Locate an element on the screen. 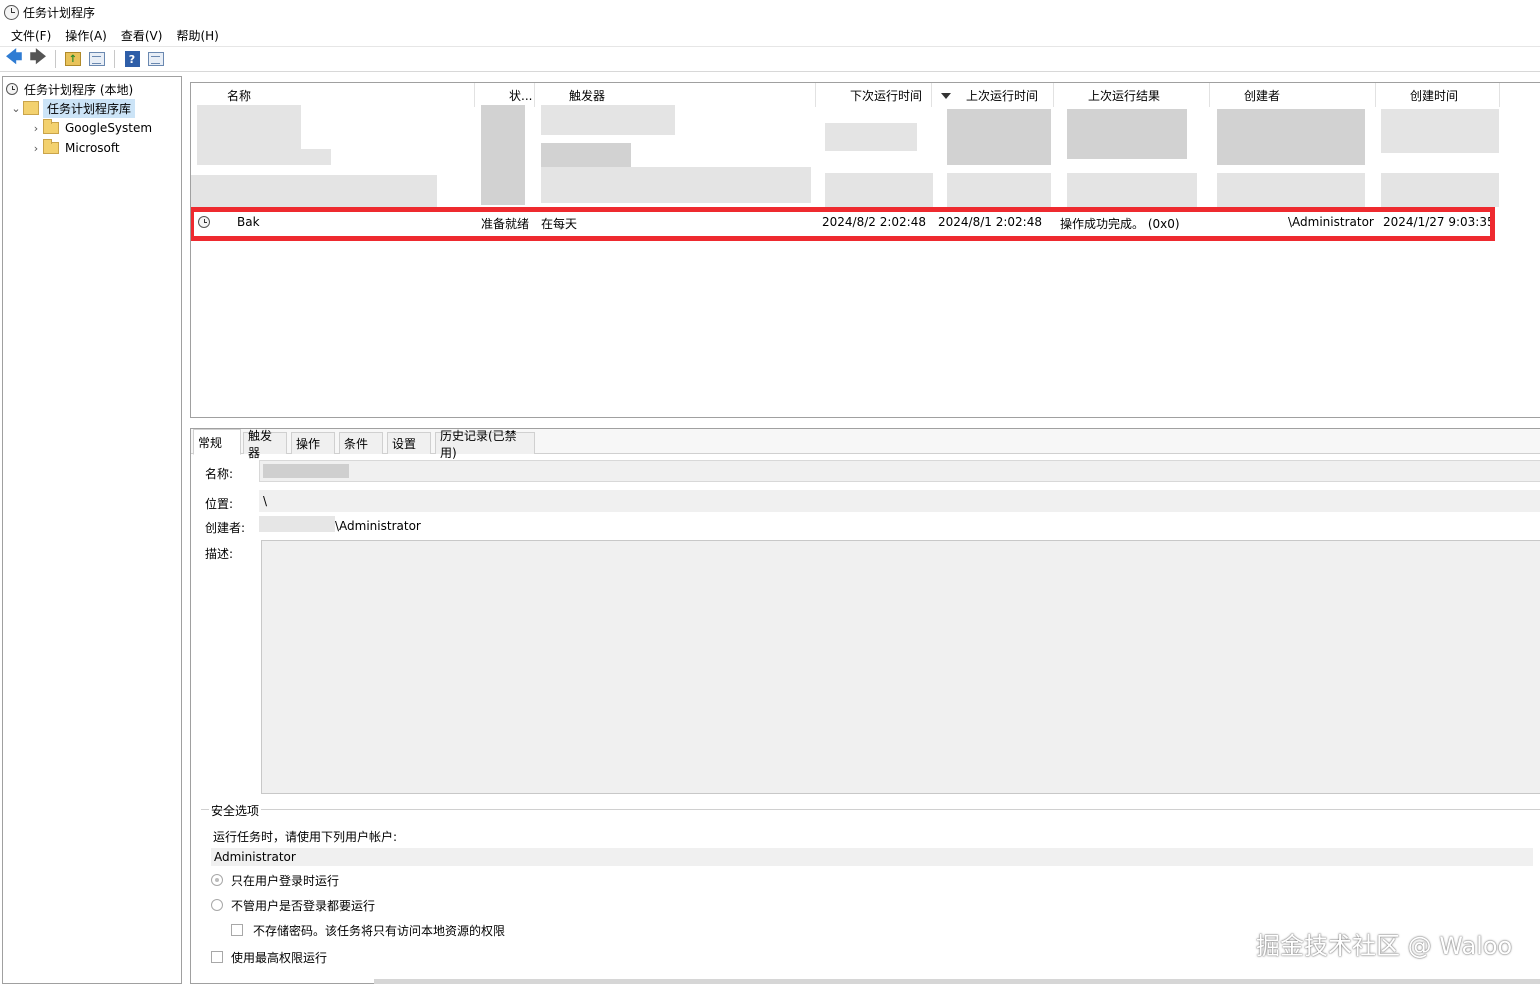  up-folder-icon: ↑ is located at coordinates (73, 59).